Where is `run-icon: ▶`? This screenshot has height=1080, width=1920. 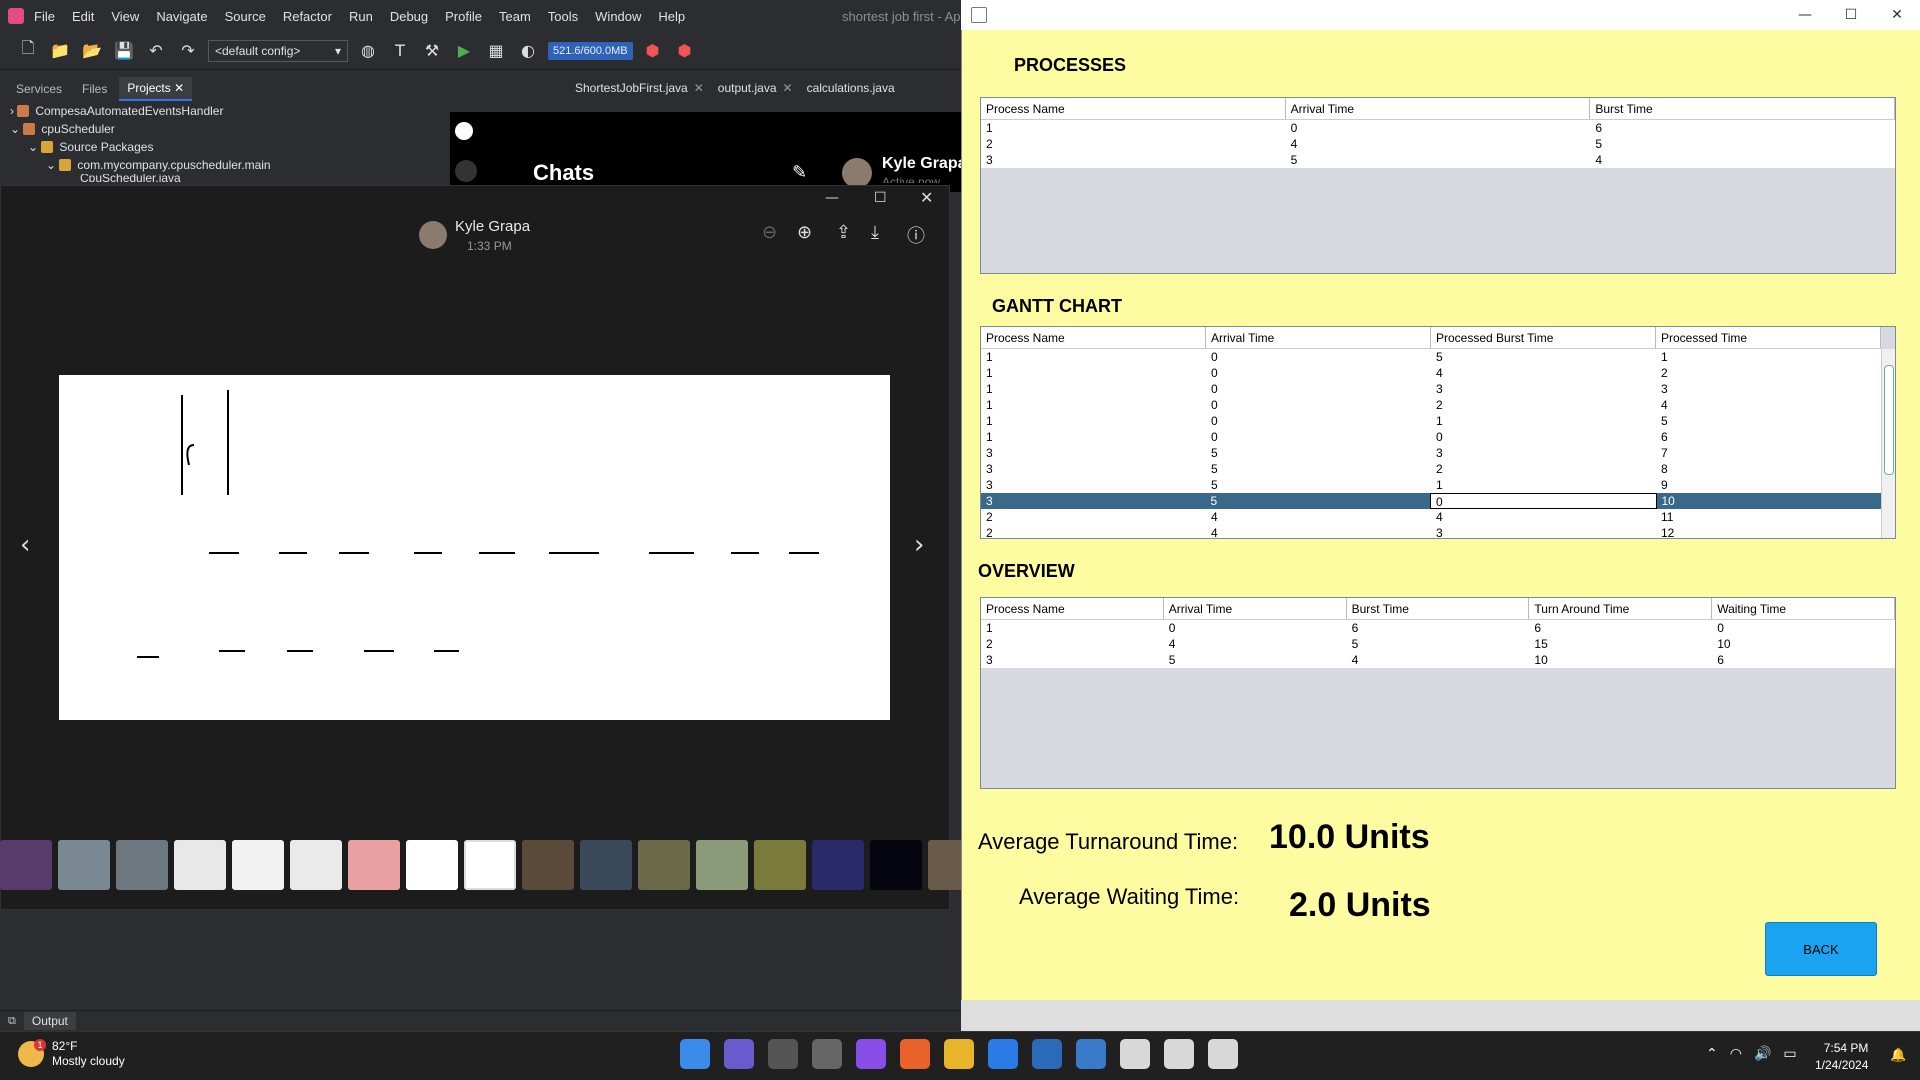
run-icon: ▶ is located at coordinates (464, 51).